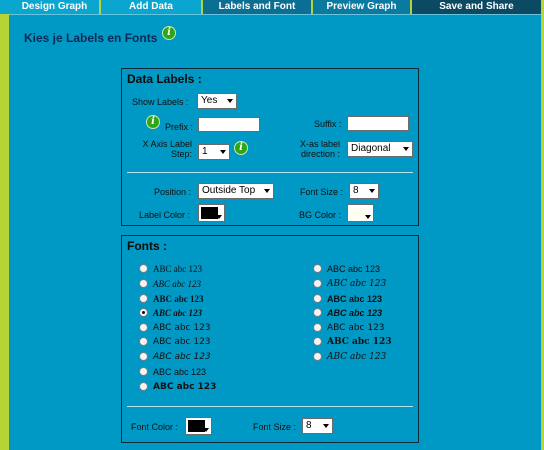 The height and width of the screenshot is (450, 544). What do you see at coordinates (209, 100) in the screenshot?
I see `show-labels-value: Yes` at bounding box center [209, 100].